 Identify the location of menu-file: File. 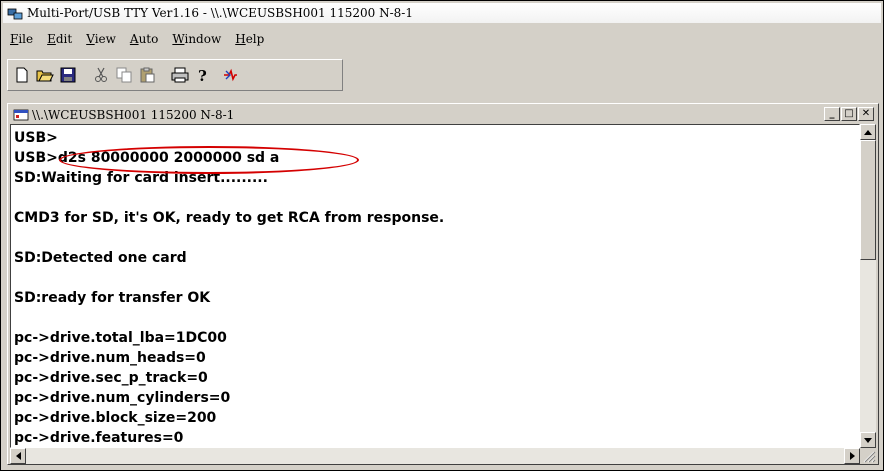
(21, 39).